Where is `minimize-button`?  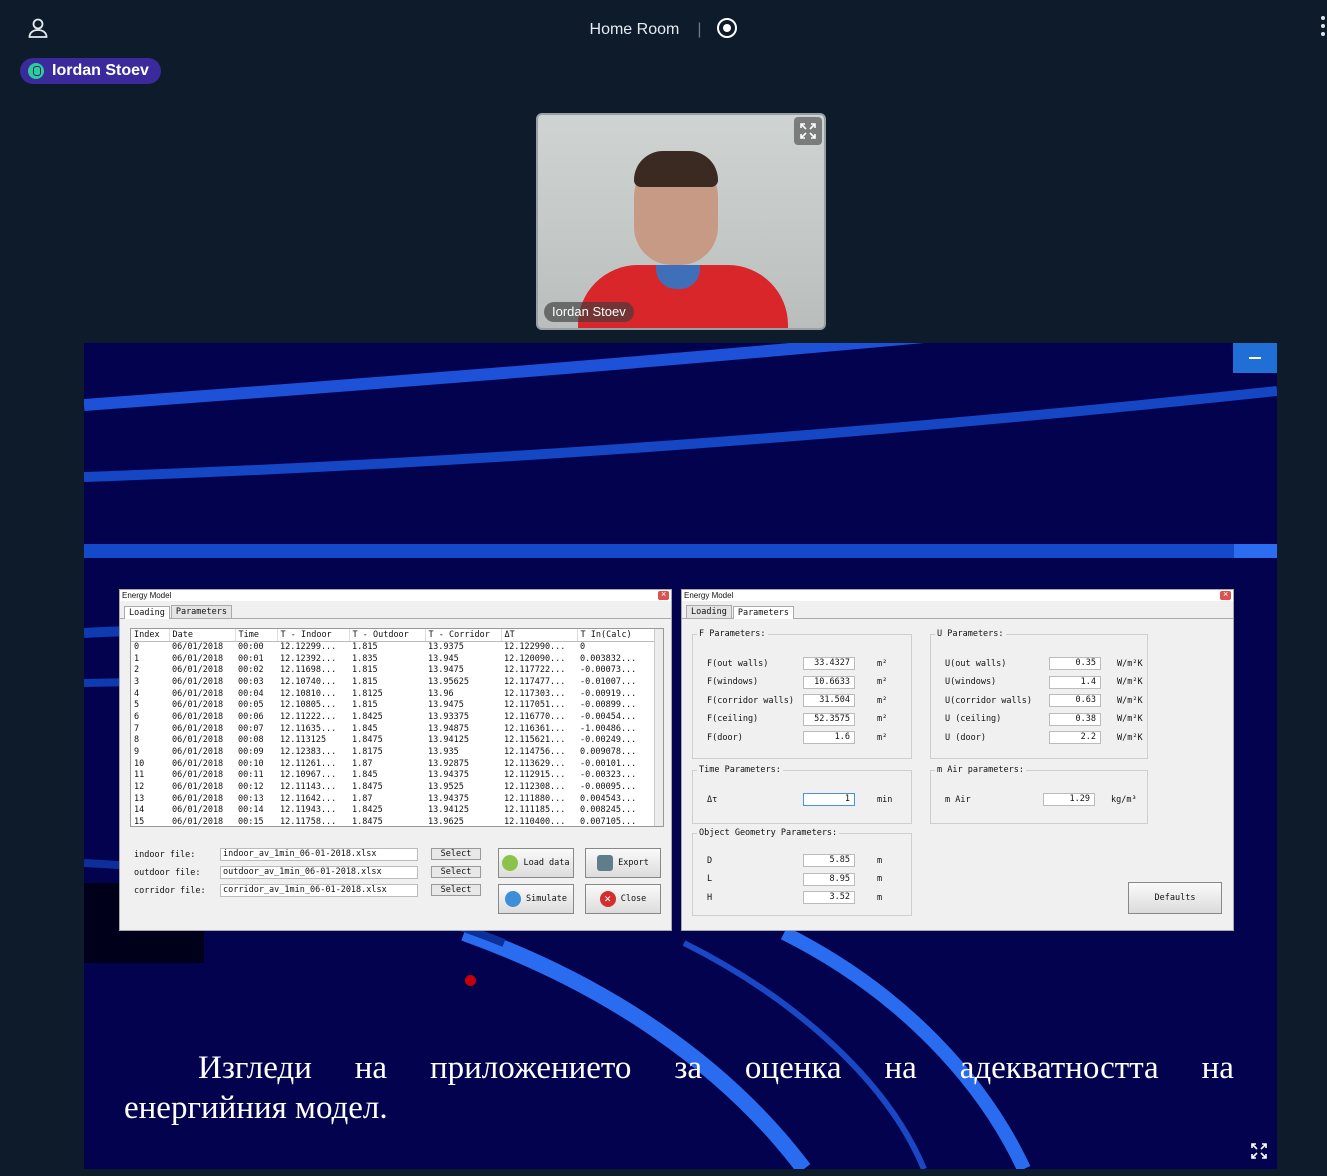
minimize-button is located at coordinates (1255, 358).